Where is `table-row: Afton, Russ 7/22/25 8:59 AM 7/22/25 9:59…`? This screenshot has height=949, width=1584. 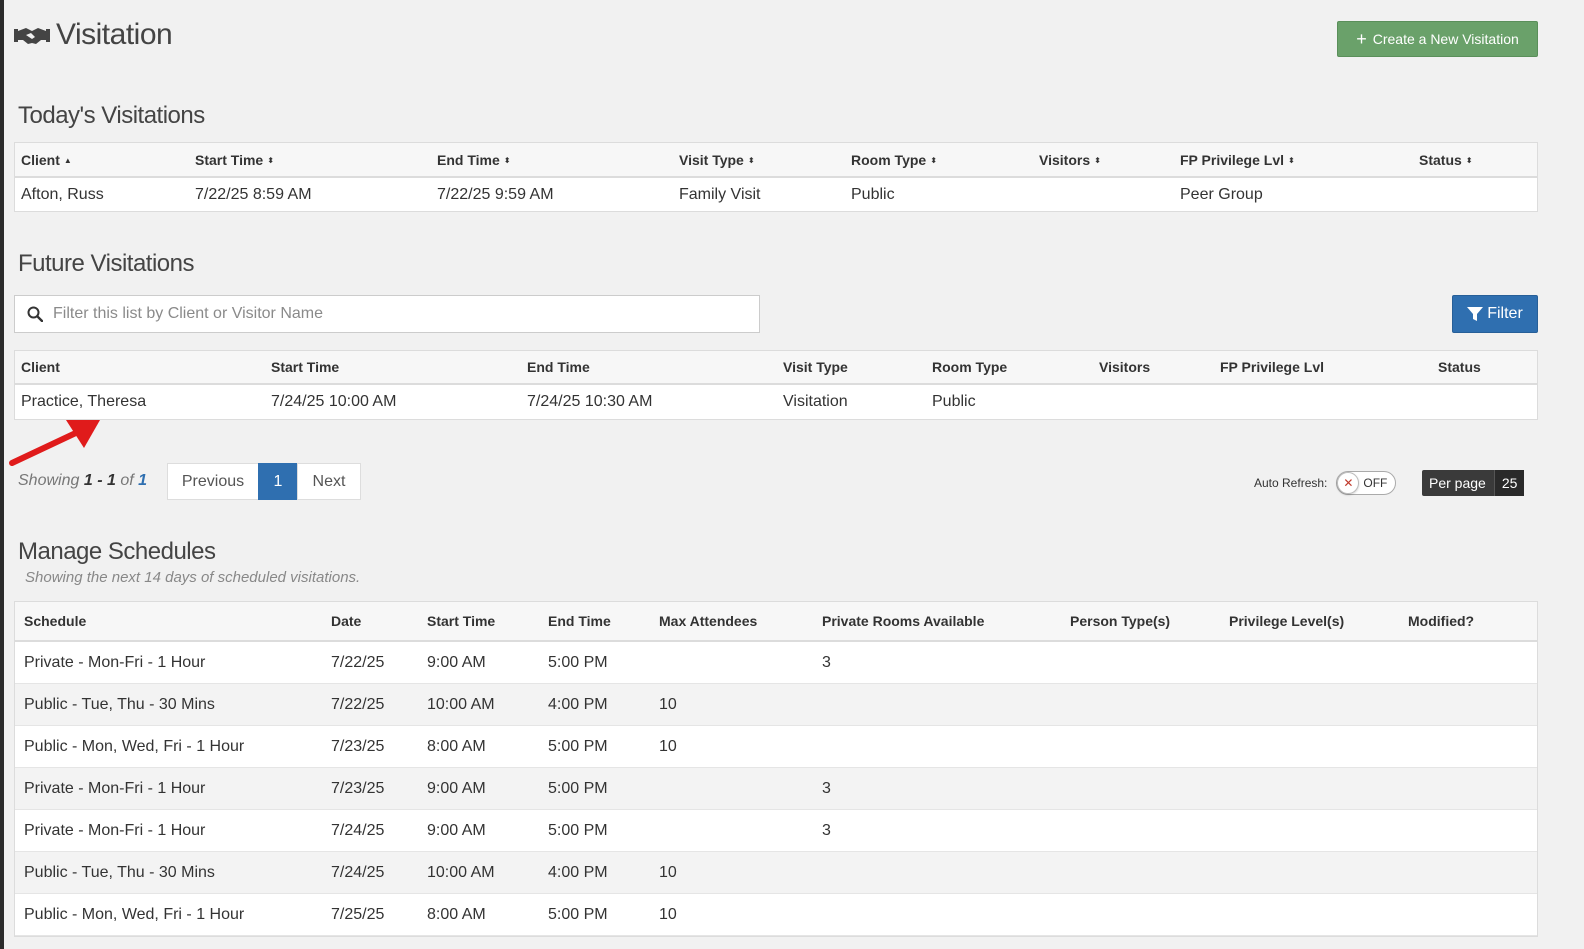
table-row: Afton, Russ 7/22/25 8:59 AM 7/22/25 9:59… is located at coordinates (776, 194).